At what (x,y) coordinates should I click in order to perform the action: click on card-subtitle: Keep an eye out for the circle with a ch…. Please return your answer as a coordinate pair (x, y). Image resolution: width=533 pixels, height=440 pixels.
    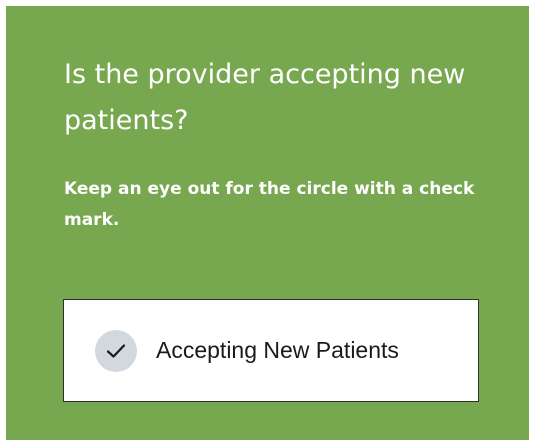
    Looking at the image, I should click on (269, 204).